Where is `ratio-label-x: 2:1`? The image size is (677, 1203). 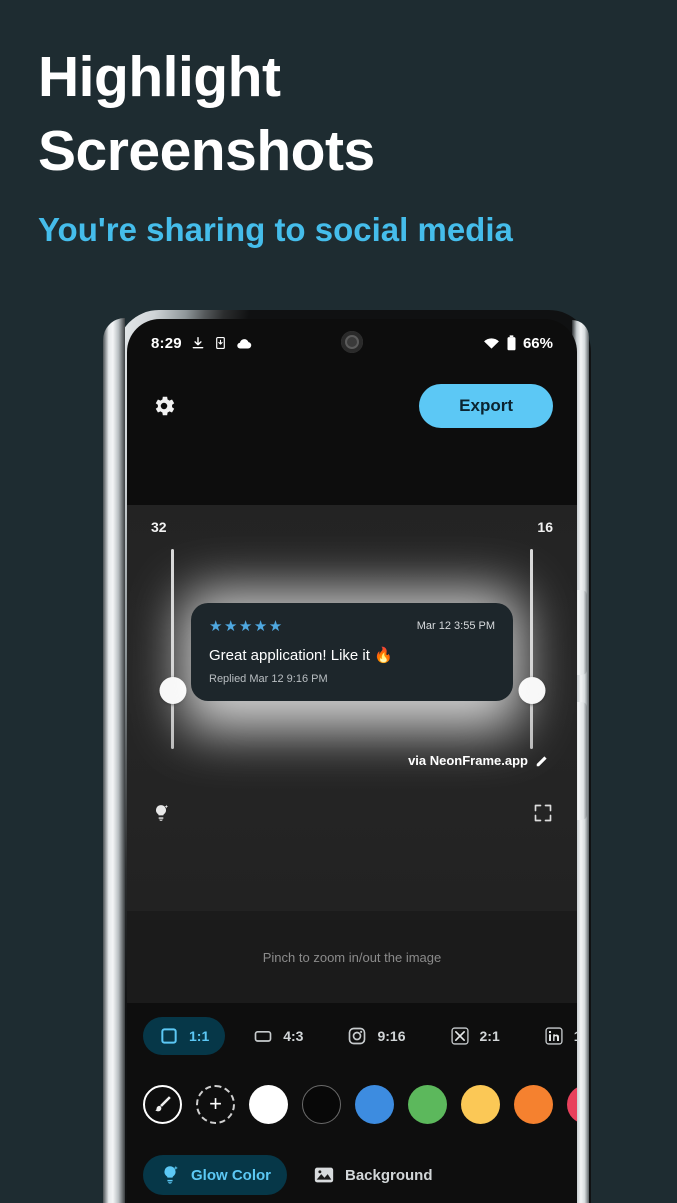 ratio-label-x: 2:1 is located at coordinates (489, 1036).